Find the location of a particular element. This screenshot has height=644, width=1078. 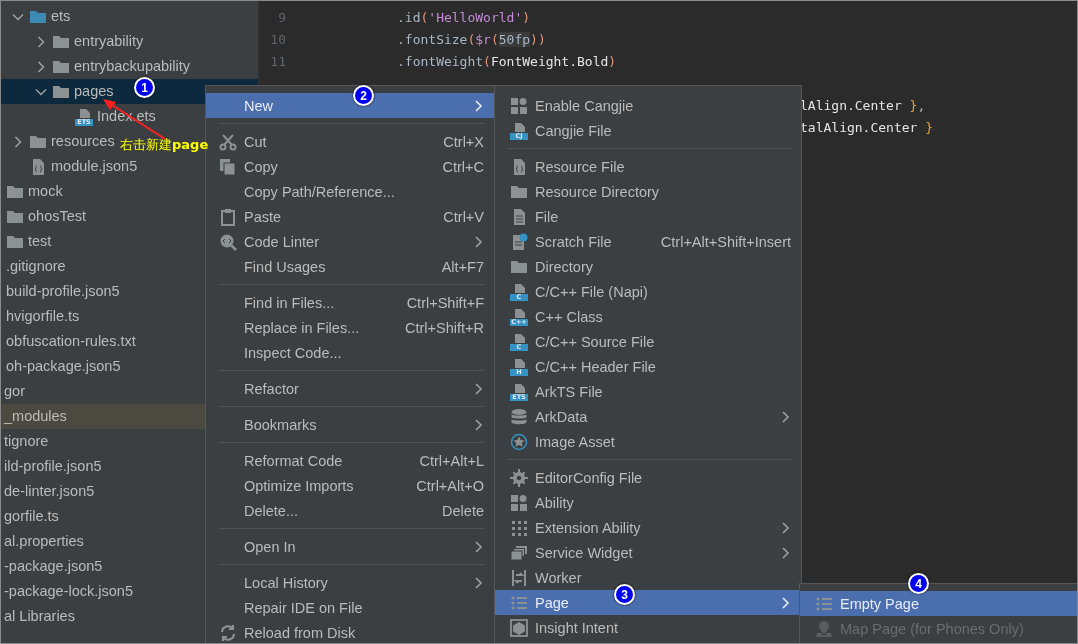

magnifier-icon is located at coordinates (228, 241).